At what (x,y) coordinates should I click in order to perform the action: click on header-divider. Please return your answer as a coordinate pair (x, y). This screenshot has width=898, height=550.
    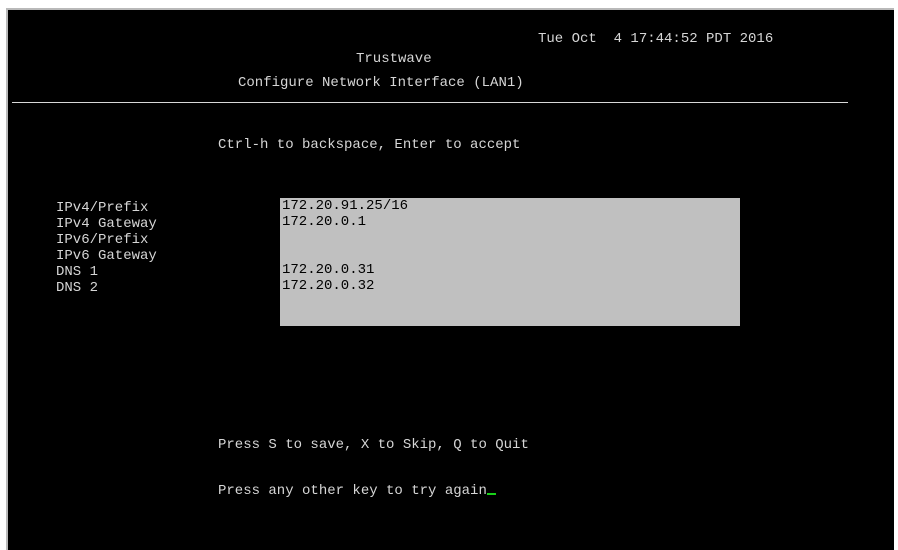
    Looking at the image, I should click on (430, 102).